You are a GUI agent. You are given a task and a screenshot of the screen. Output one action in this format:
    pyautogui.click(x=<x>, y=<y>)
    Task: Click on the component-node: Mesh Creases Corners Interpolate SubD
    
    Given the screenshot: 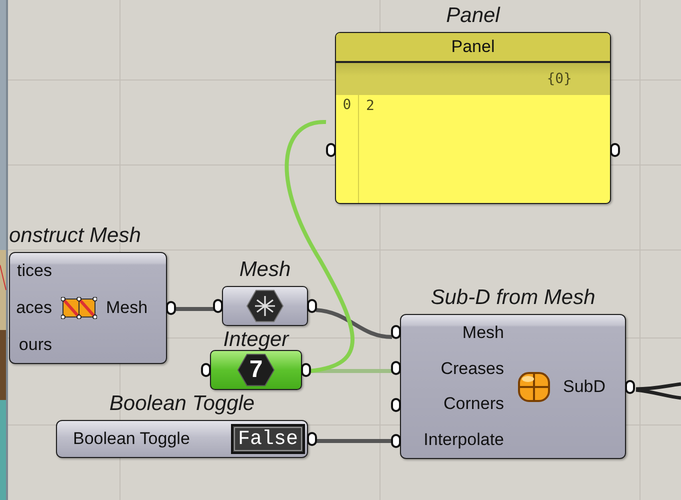 What is the action you would take?
    pyautogui.click(x=513, y=386)
    